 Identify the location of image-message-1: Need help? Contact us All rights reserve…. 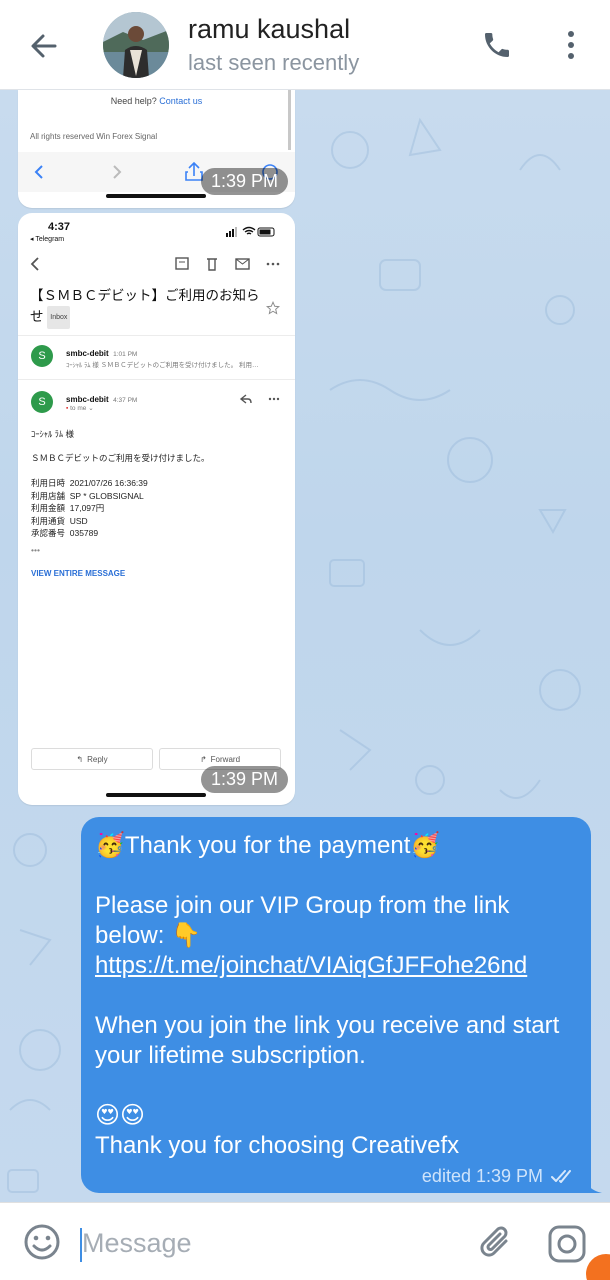
(156, 149).